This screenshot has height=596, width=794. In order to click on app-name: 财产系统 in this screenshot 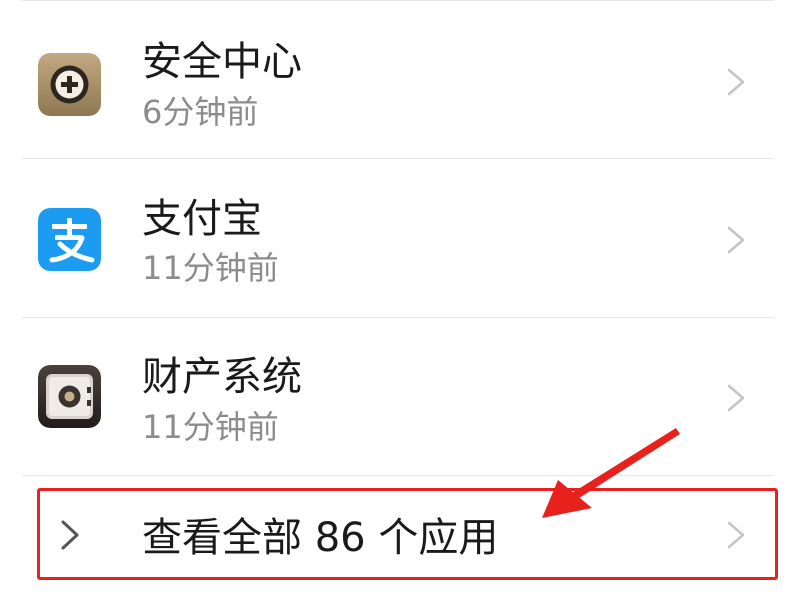, I will do `click(222, 377)`.